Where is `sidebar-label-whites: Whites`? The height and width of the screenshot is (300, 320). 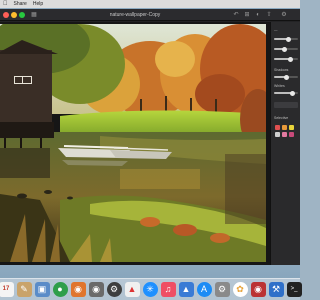
sidebar-label-whites: Whites is located at coordinates (279, 86).